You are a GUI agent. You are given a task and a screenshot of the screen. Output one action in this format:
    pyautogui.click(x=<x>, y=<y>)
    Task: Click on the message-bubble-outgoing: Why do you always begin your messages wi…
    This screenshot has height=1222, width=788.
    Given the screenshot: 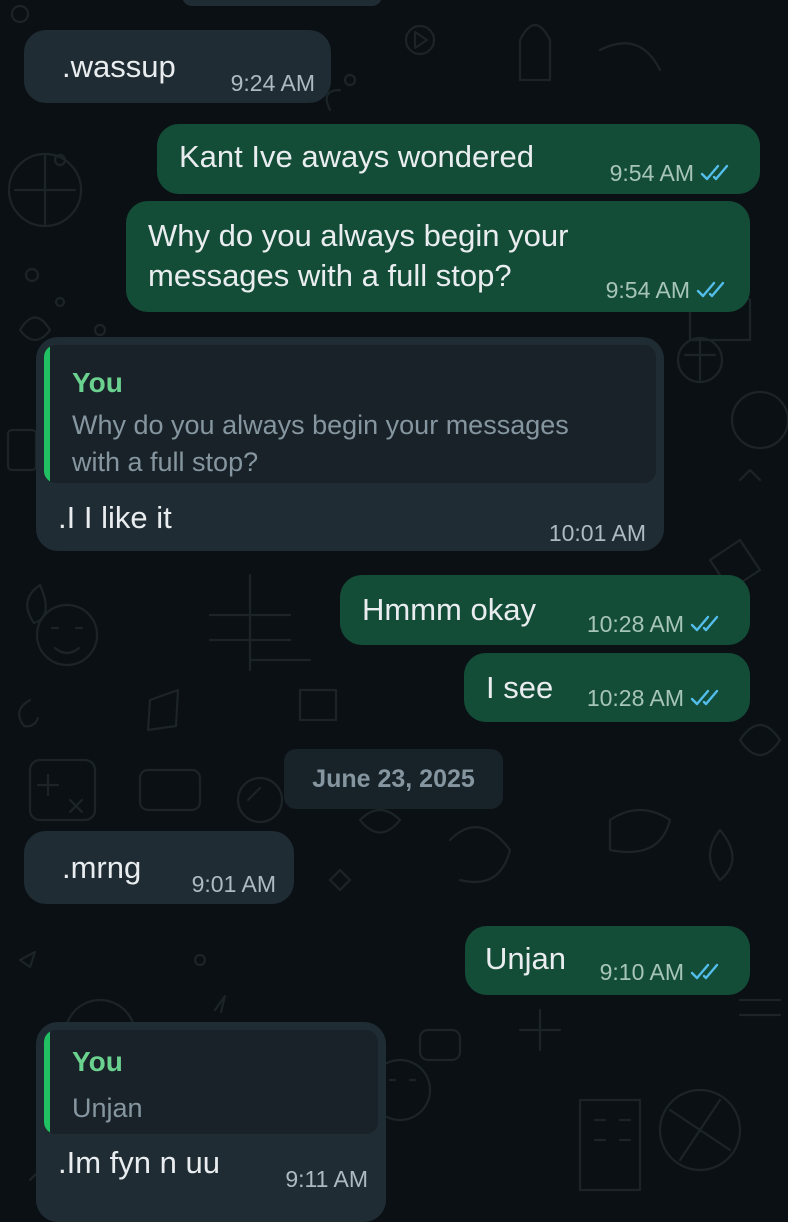 What is the action you would take?
    pyautogui.click(x=438, y=256)
    